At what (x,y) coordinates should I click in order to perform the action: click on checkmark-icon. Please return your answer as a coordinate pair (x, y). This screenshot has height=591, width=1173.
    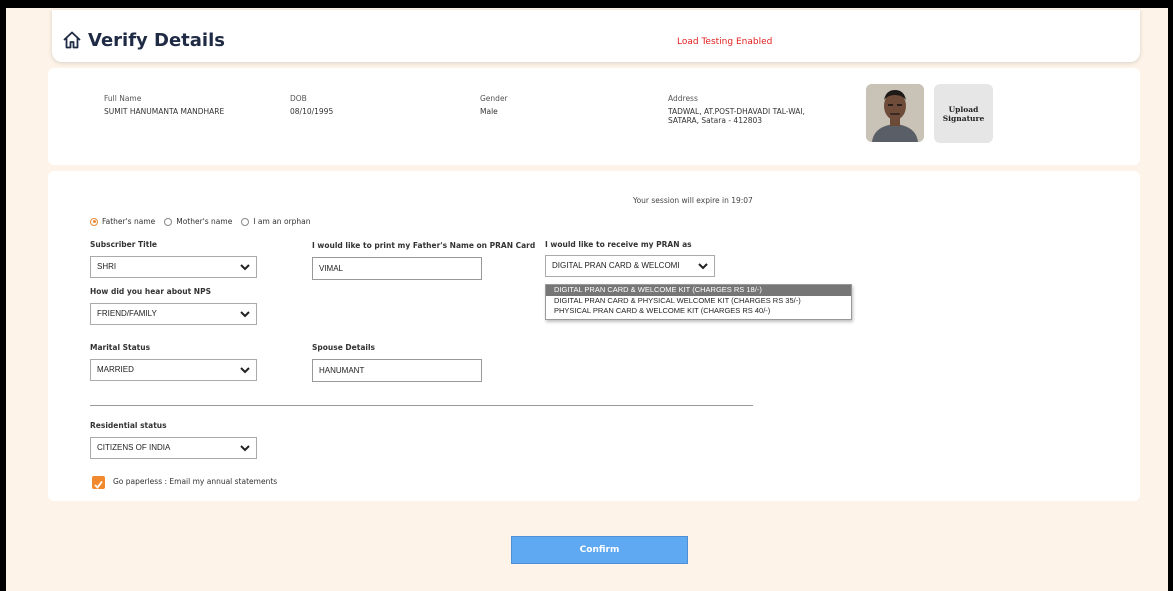
    Looking at the image, I should click on (98, 484).